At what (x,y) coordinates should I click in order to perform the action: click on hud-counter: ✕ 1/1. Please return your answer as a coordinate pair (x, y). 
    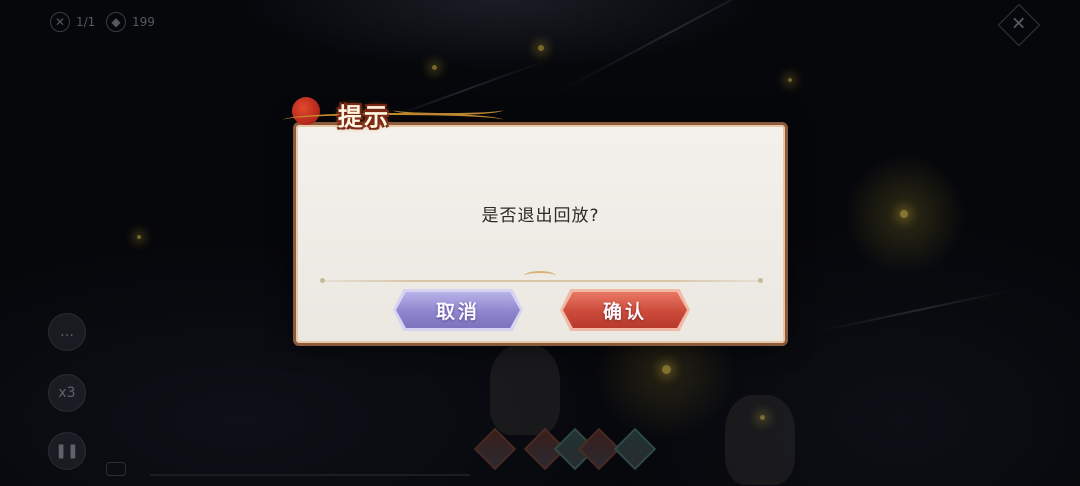
    Looking at the image, I should click on (72, 22).